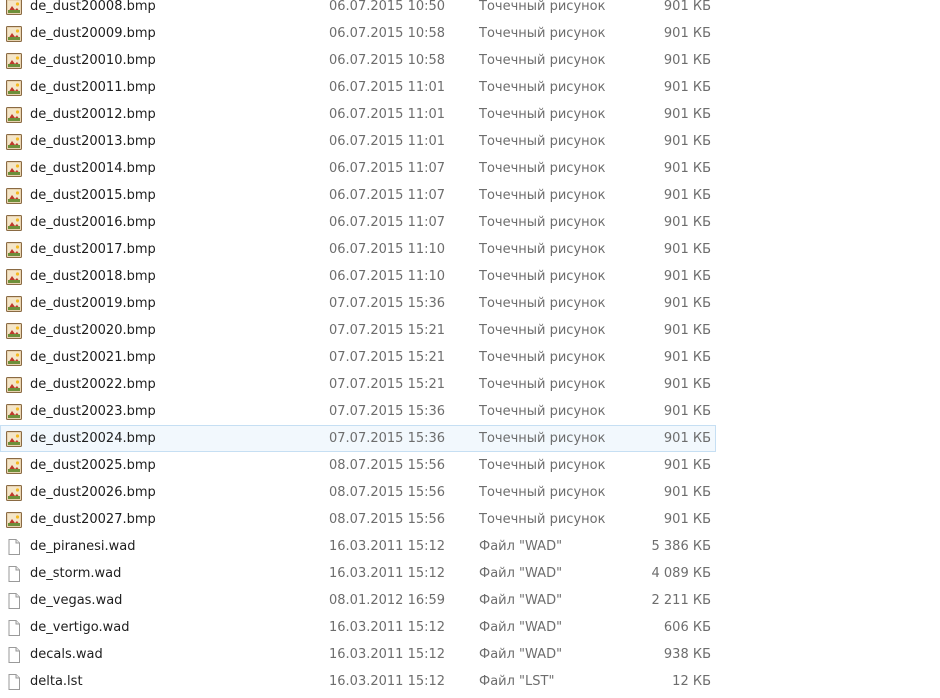  I want to click on file-size: 4 089 КБ, so click(681, 573).